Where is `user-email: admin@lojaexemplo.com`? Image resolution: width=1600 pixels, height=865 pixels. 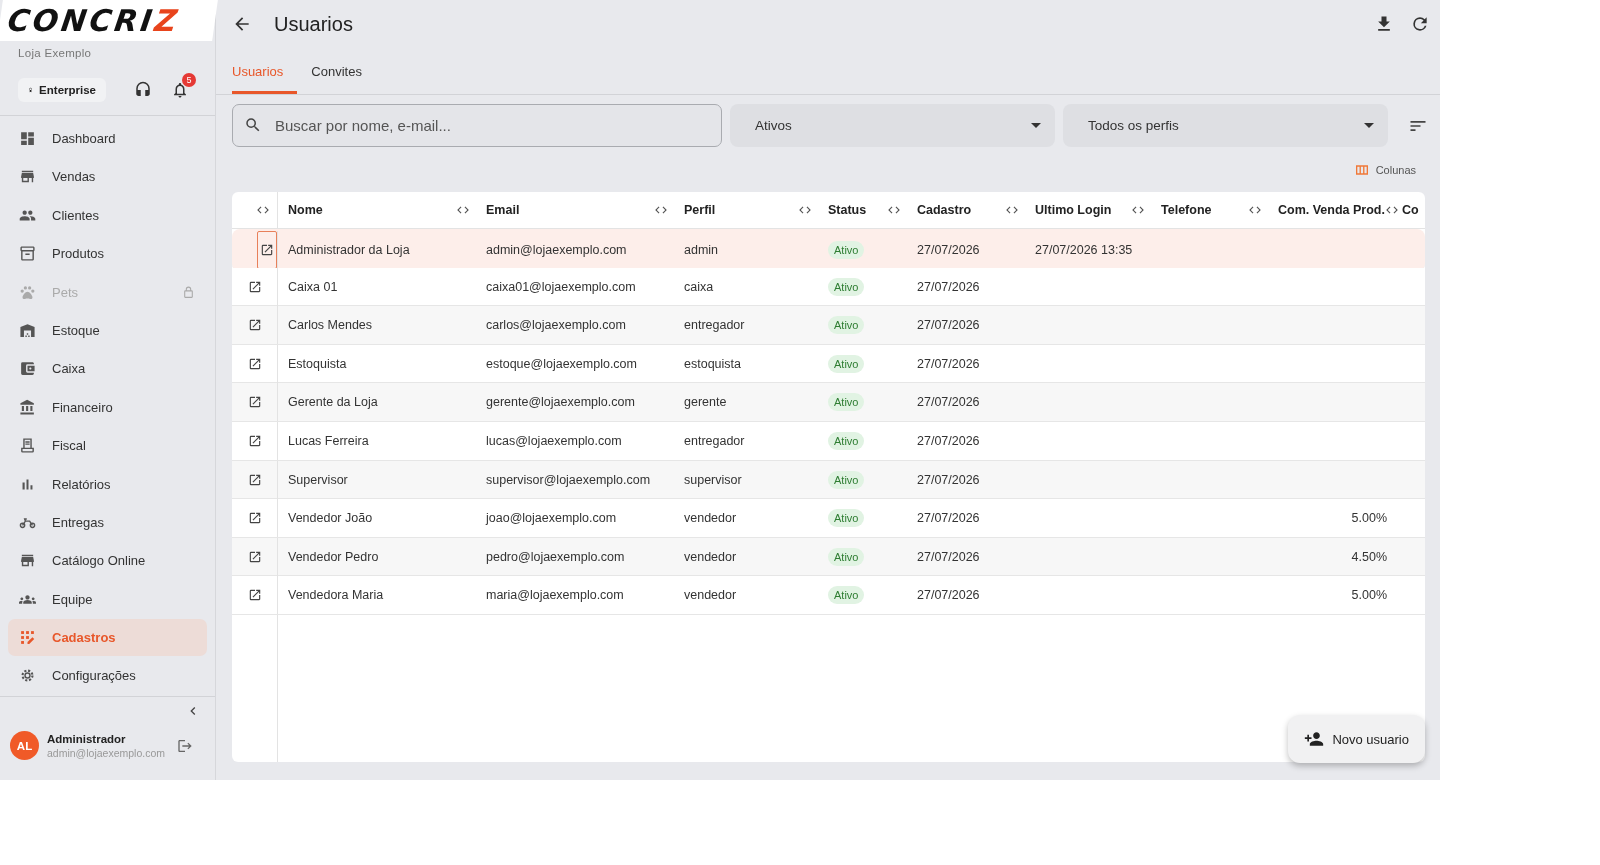
user-email: admin@lojaexemplo.com is located at coordinates (106, 752).